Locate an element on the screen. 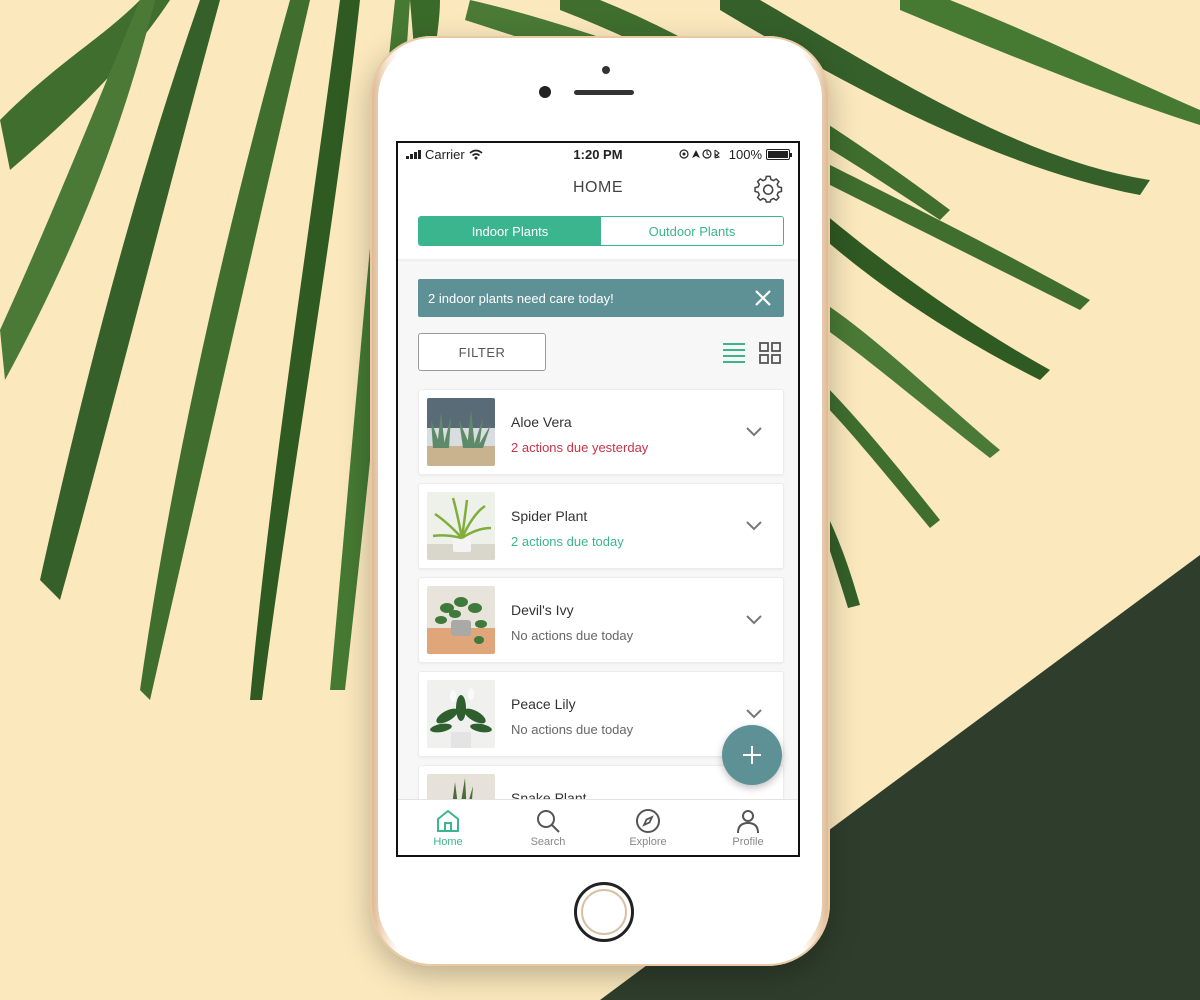 Image resolution: width=1200 pixels, height=1000 pixels. tab-search: Search is located at coordinates (548, 827).